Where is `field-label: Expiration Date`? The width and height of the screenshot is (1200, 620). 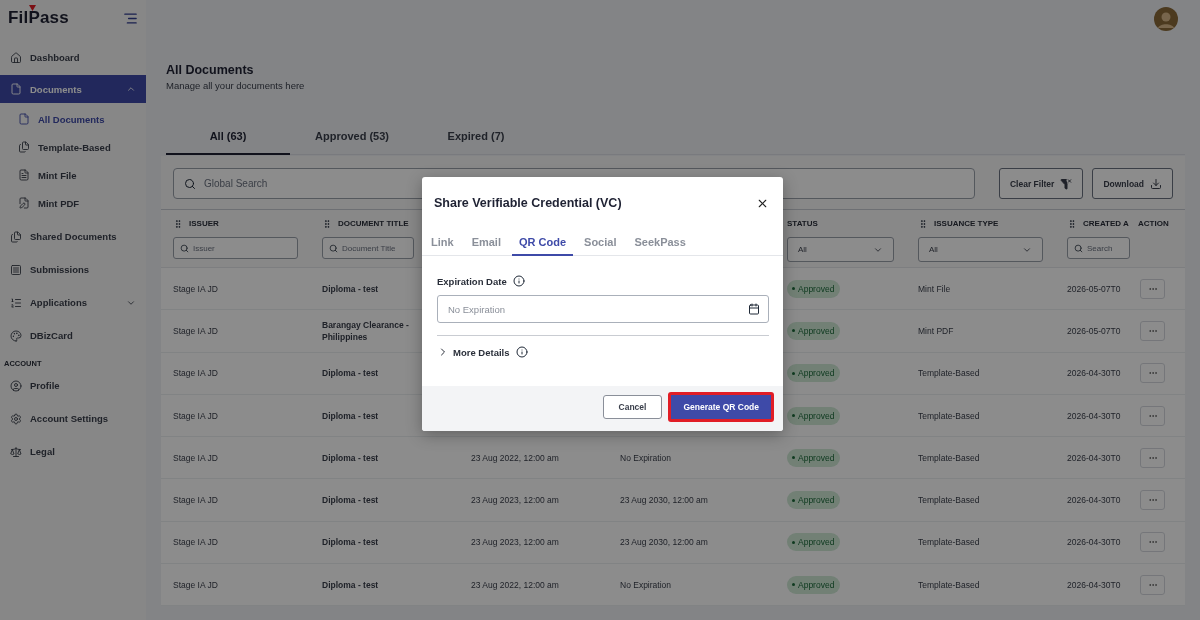
field-label: Expiration Date is located at coordinates (472, 281).